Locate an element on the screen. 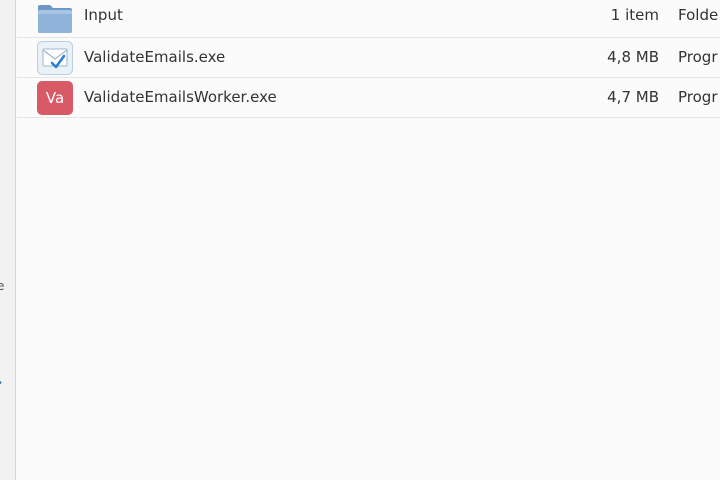  file-name: Input is located at coordinates (103, 15).